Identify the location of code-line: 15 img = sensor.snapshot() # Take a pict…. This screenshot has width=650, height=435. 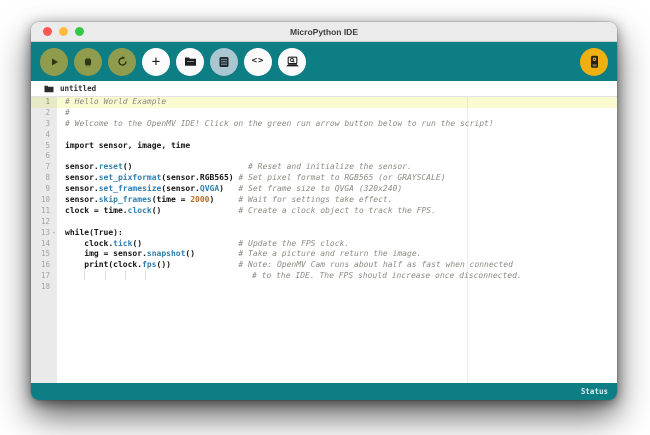
(324, 255).